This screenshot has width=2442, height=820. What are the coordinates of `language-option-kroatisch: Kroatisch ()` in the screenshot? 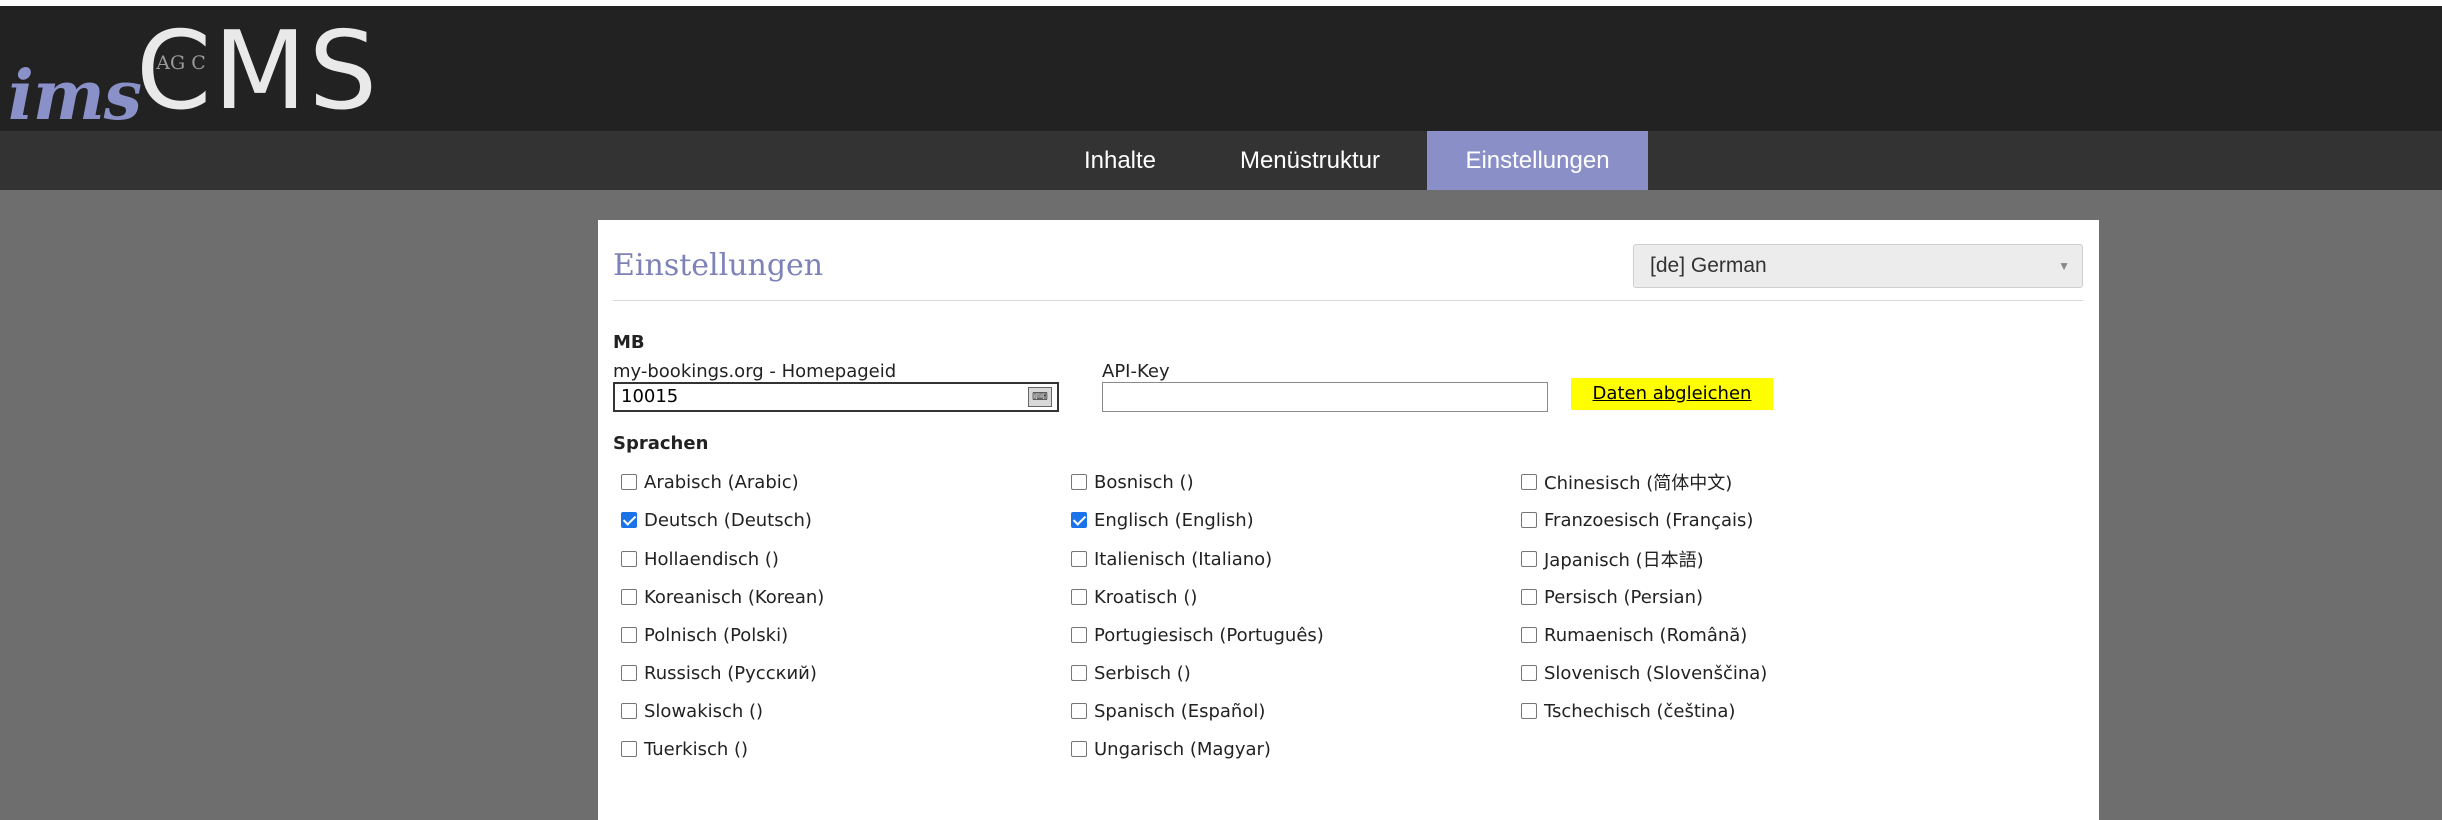 It's located at (1134, 597).